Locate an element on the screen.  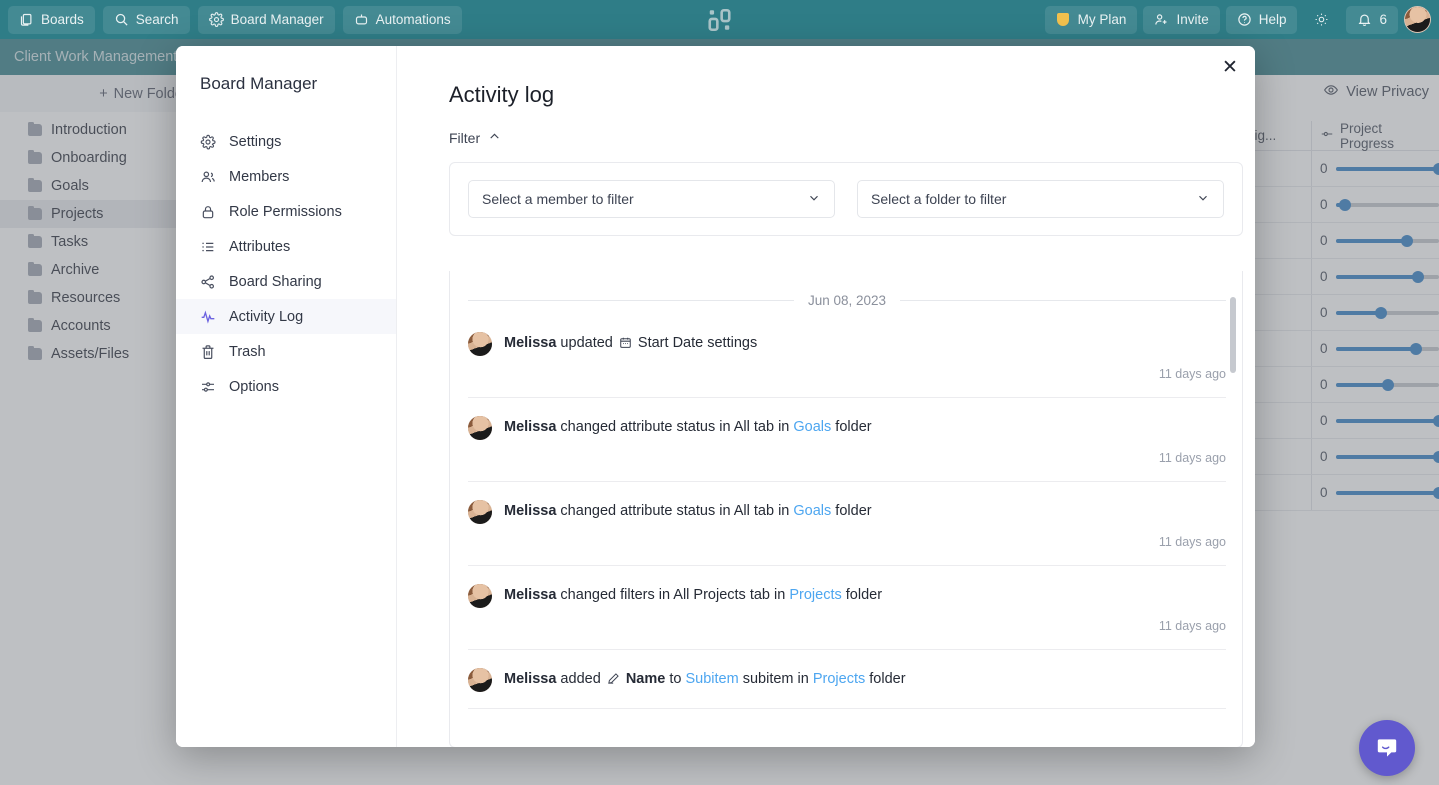
filter-toggle: Filter is located at coordinates (475, 138).